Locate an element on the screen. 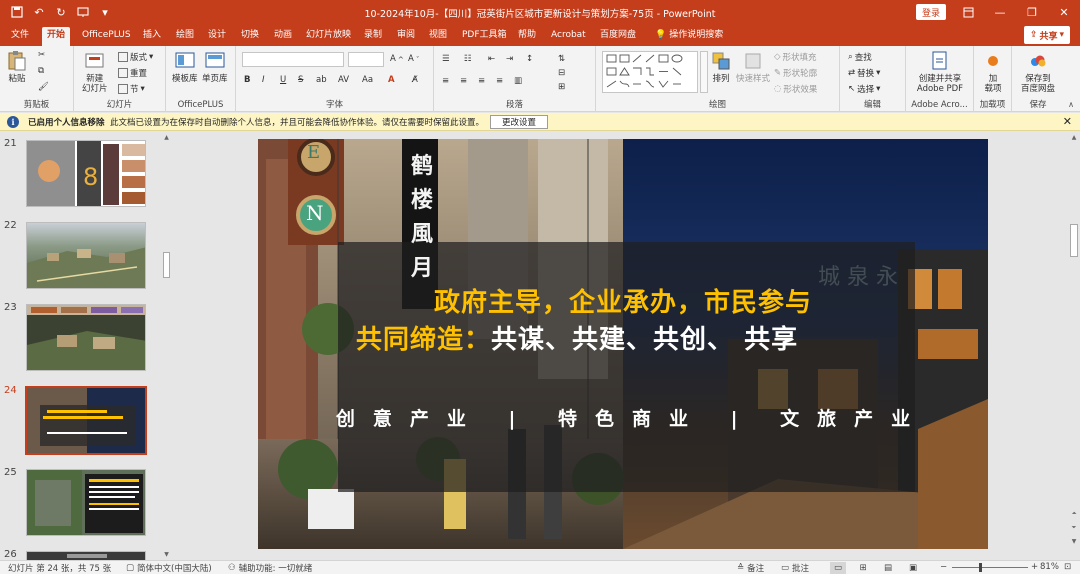 The image size is (1080, 574). bold-button: B is located at coordinates (247, 80).